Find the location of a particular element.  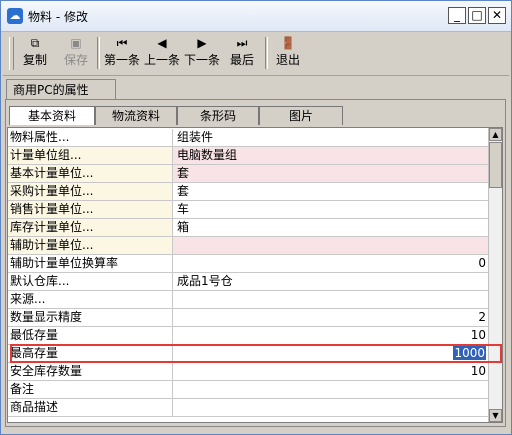

minimize-button: _ is located at coordinates (457, 15).